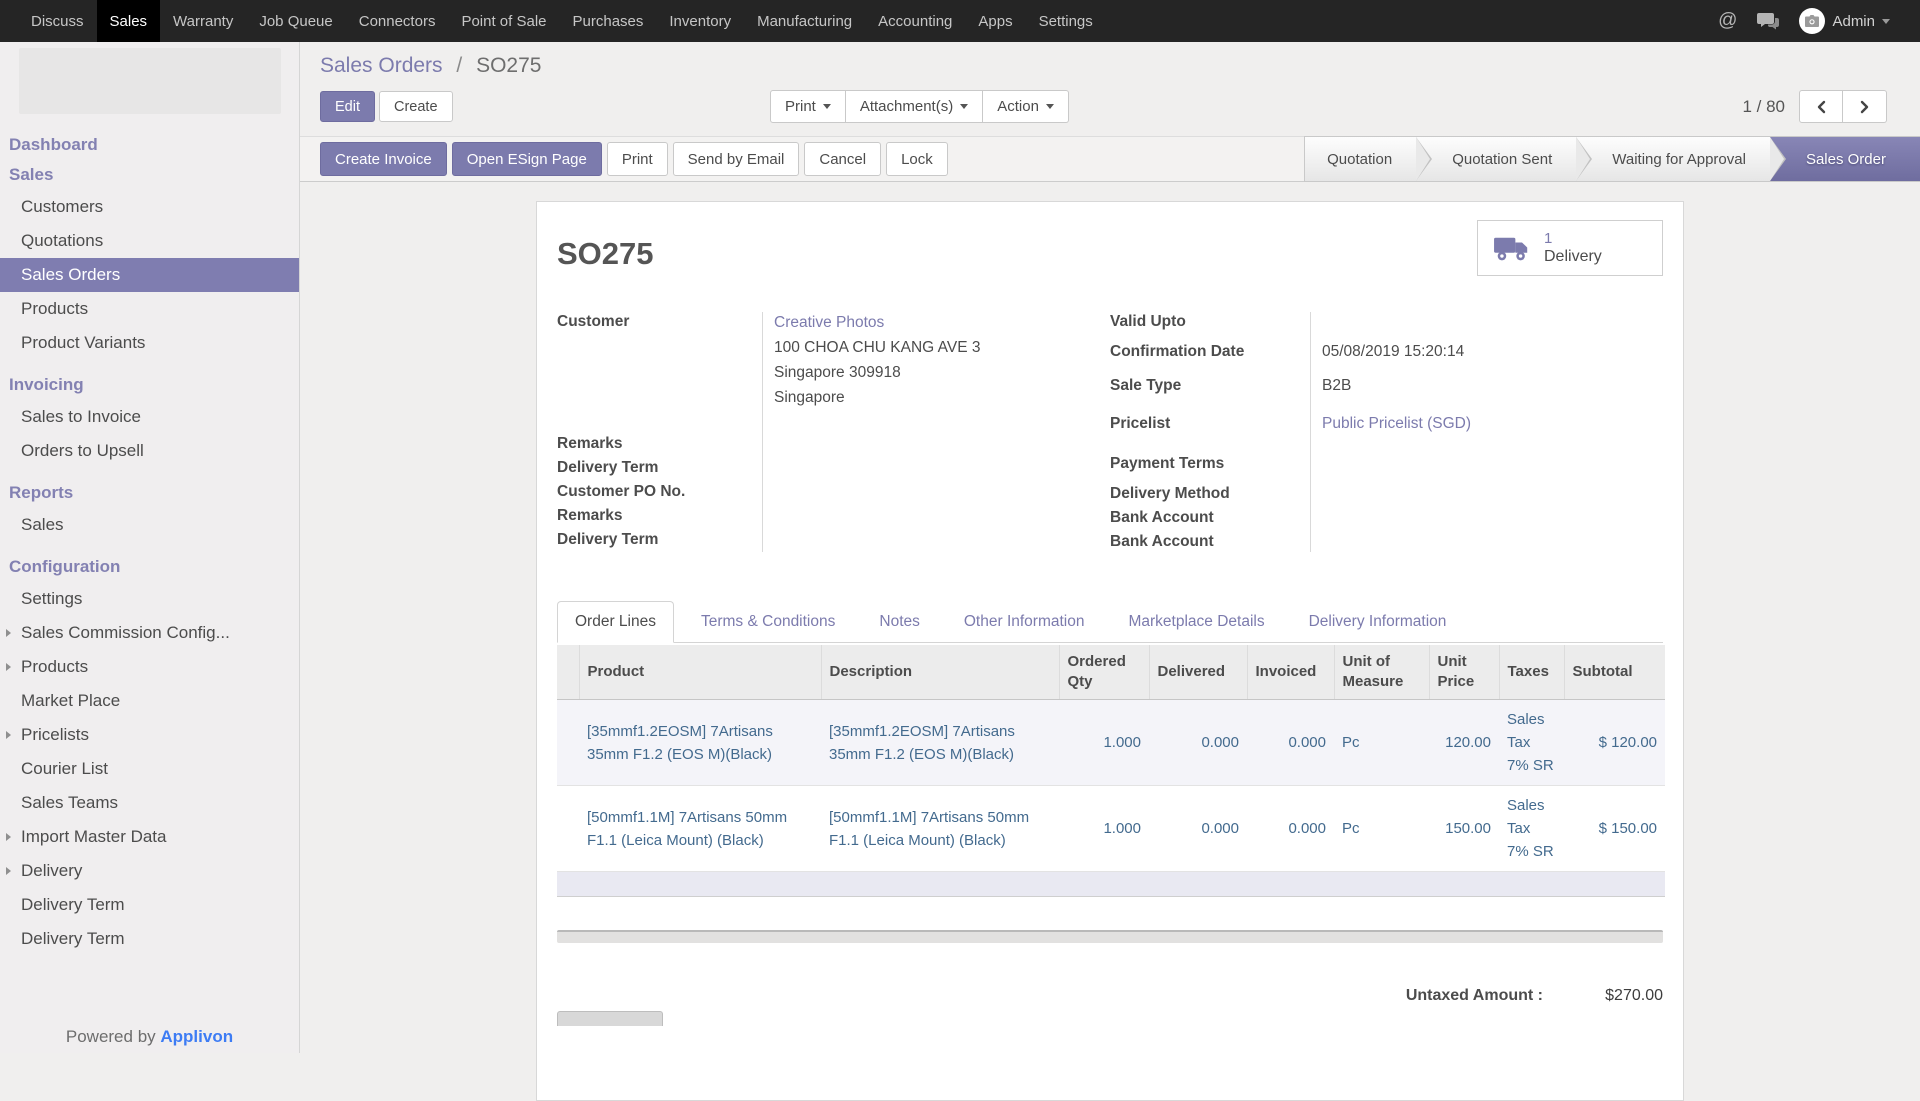  What do you see at coordinates (57, 21) in the screenshot?
I see `menu-discuss: Discuss` at bounding box center [57, 21].